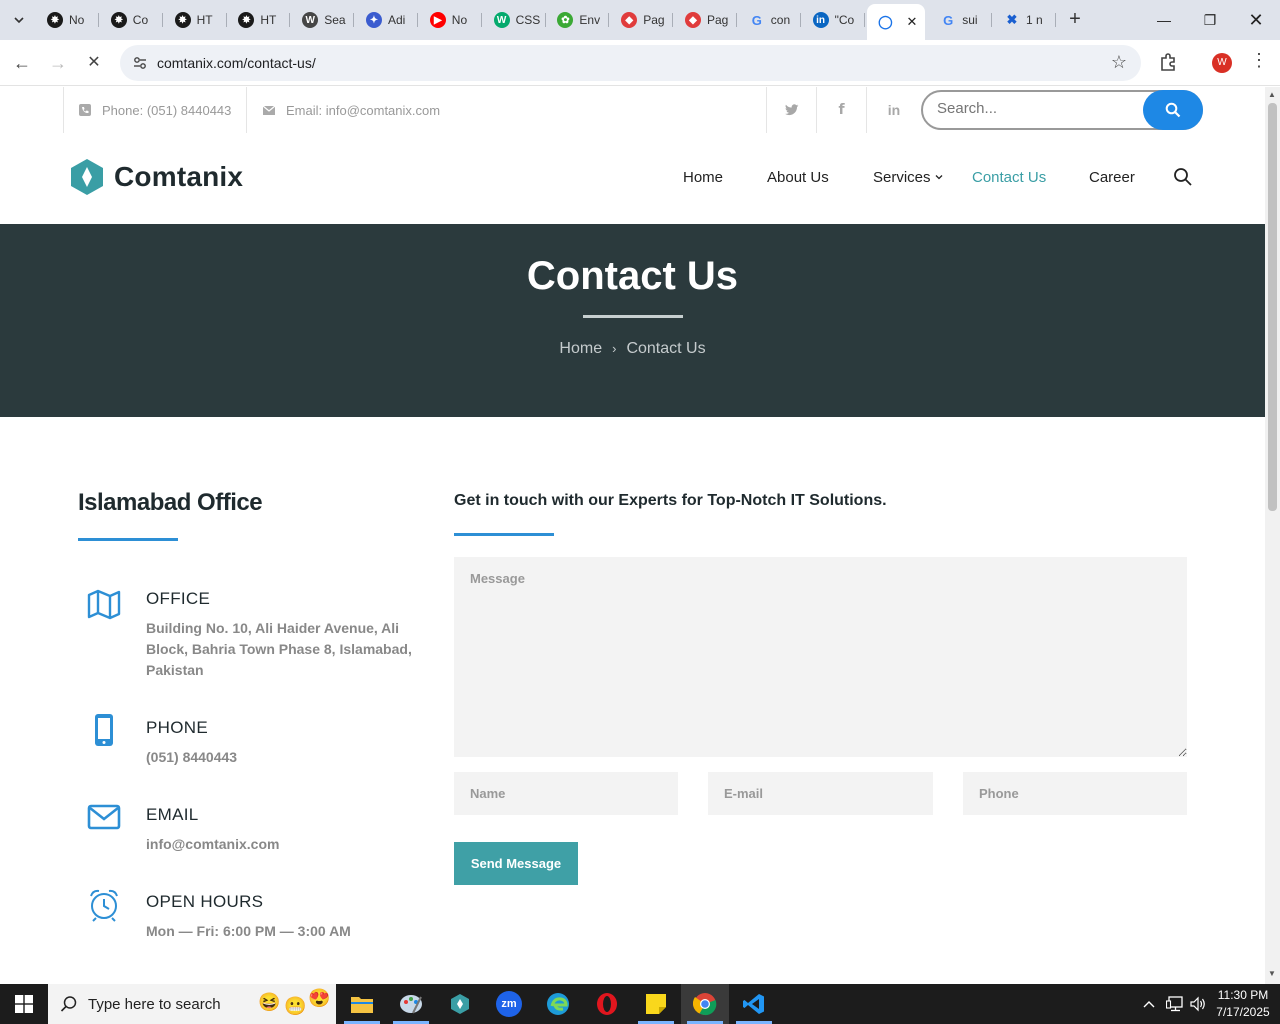  I want to click on site-settings-icon, so click(140, 63).